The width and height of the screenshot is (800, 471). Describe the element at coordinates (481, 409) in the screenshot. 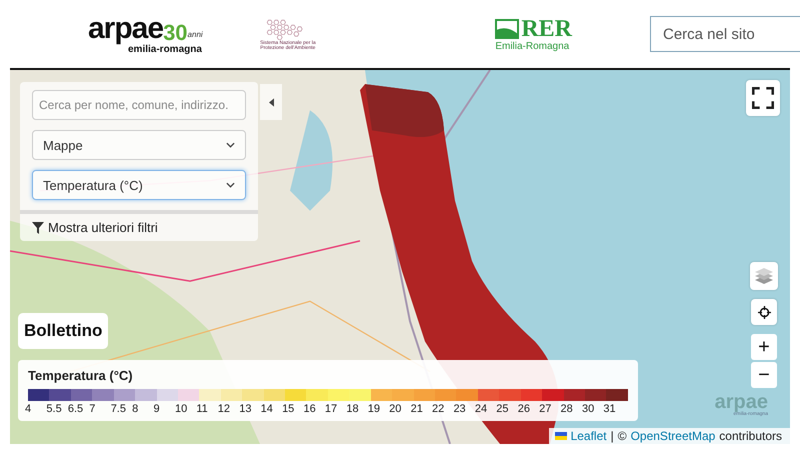

I see `legend-label: 24` at that location.